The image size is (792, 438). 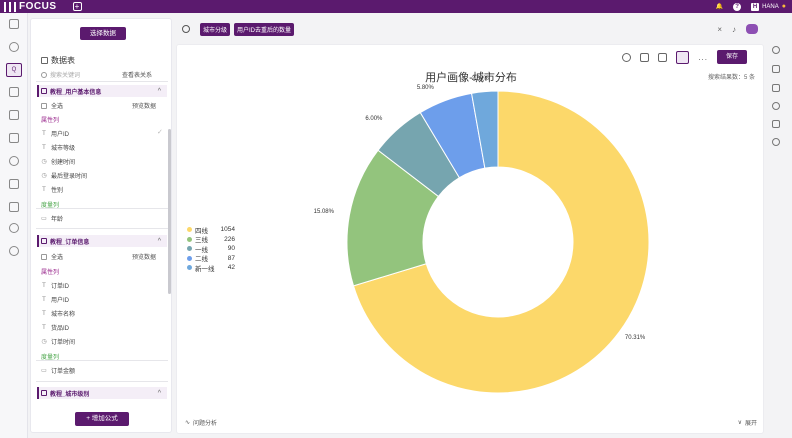 I want to click on legend-label: 二线, so click(x=201, y=260).